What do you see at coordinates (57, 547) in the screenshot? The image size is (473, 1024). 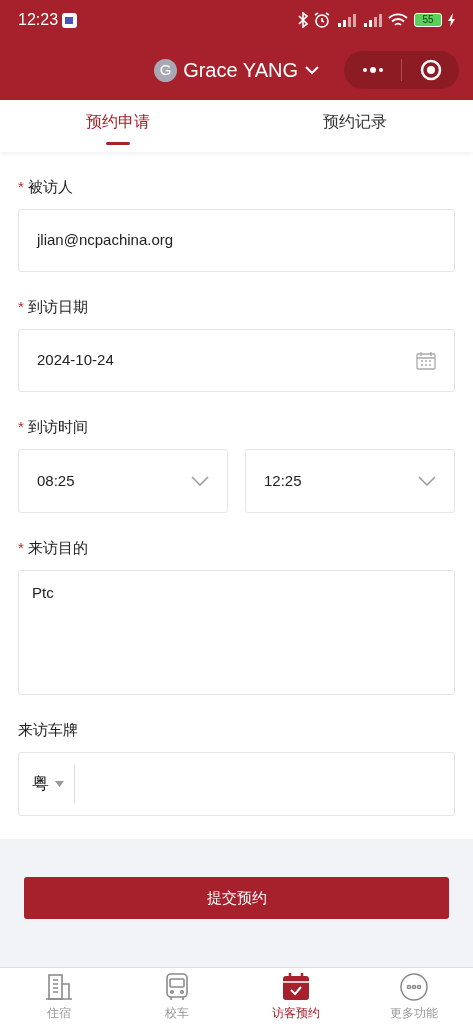 I see `field-label: 来访目的` at bounding box center [57, 547].